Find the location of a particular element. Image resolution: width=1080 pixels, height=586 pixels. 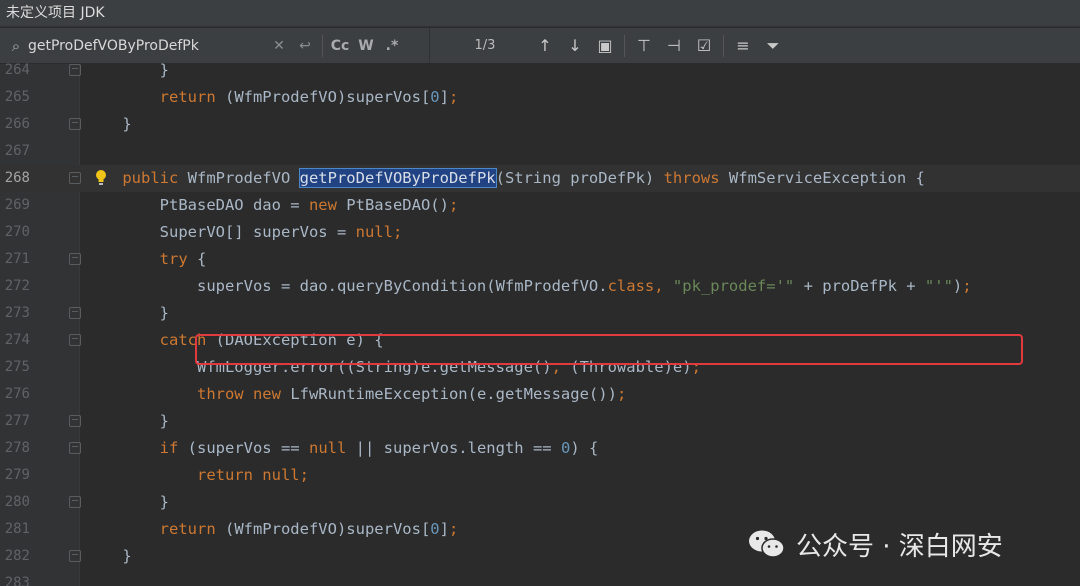

line-number: 272 is located at coordinates (17, 286).